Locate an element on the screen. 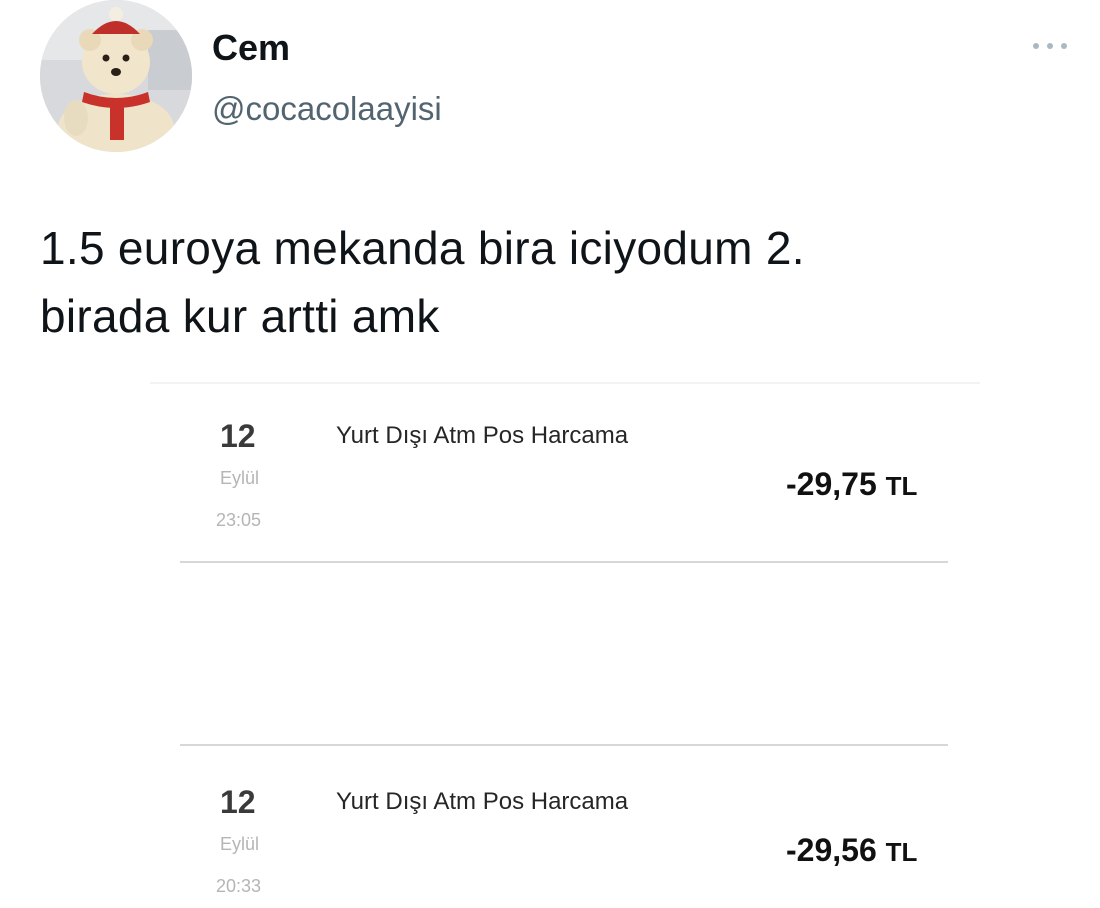 The height and width of the screenshot is (908, 1100). transaction-amount: -29,56 TL is located at coordinates (851, 850).